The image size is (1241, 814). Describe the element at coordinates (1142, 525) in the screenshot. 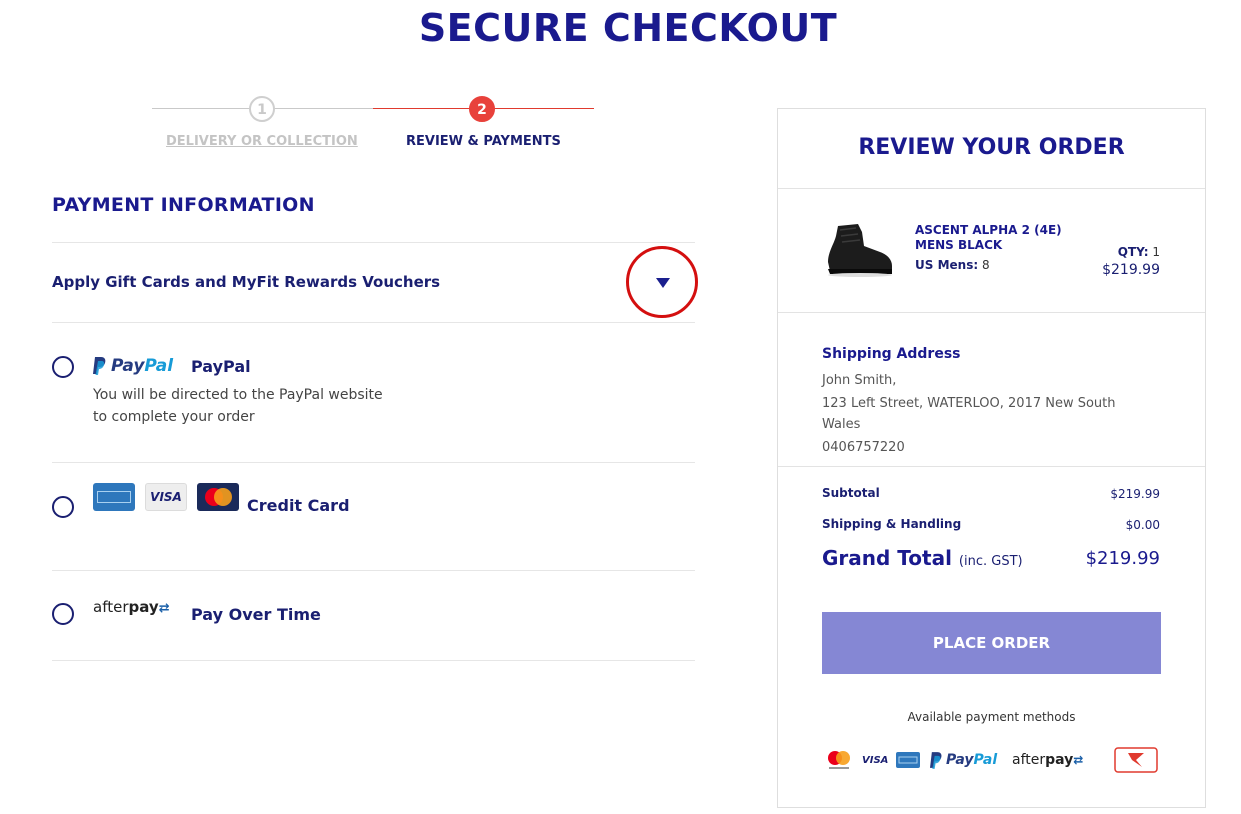

I see `shipping-value: $0.00` at that location.